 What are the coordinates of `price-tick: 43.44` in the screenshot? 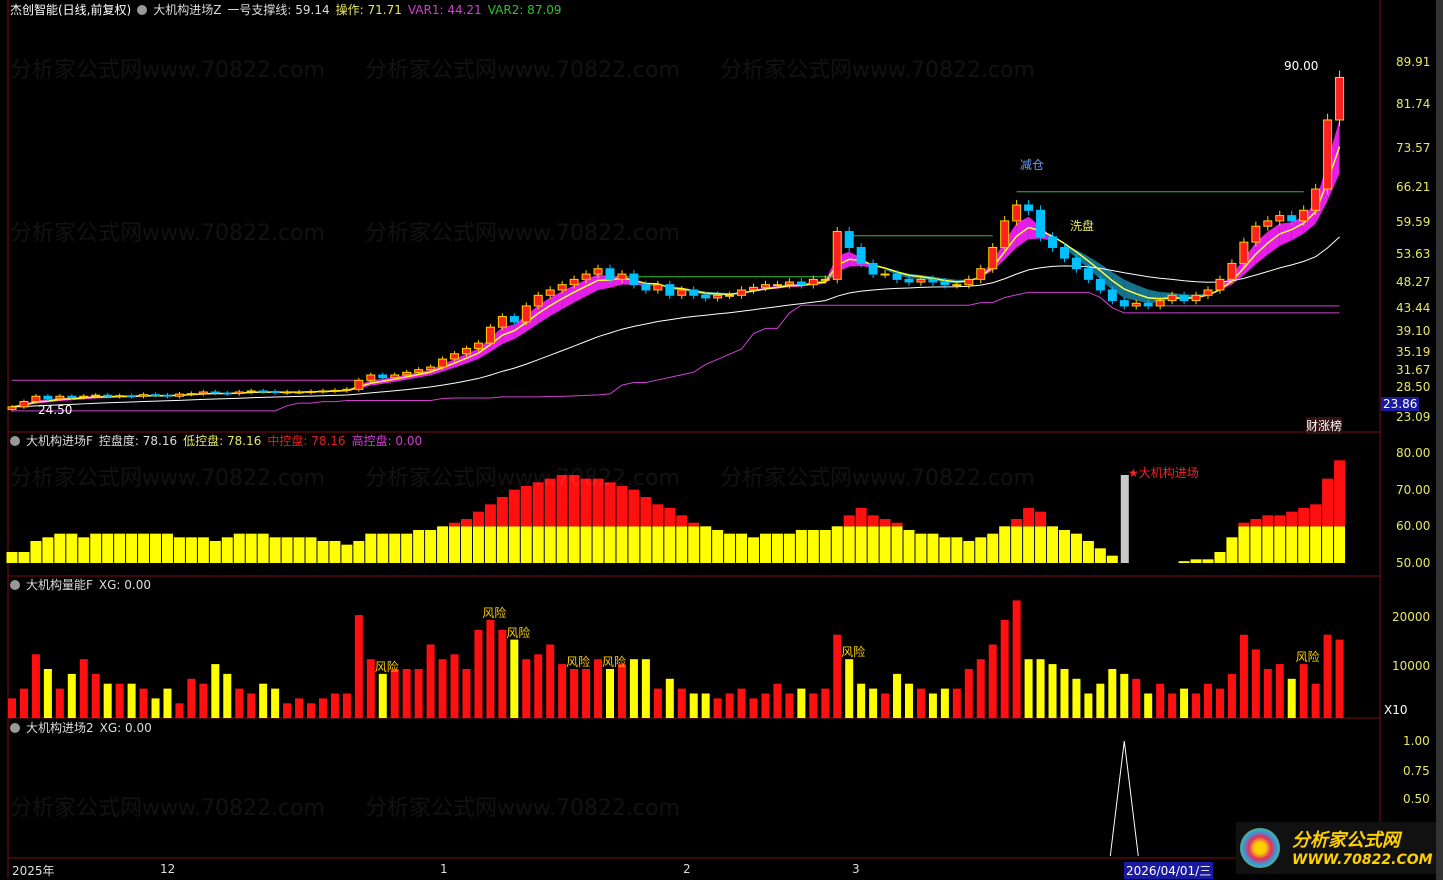 It's located at (1413, 308).